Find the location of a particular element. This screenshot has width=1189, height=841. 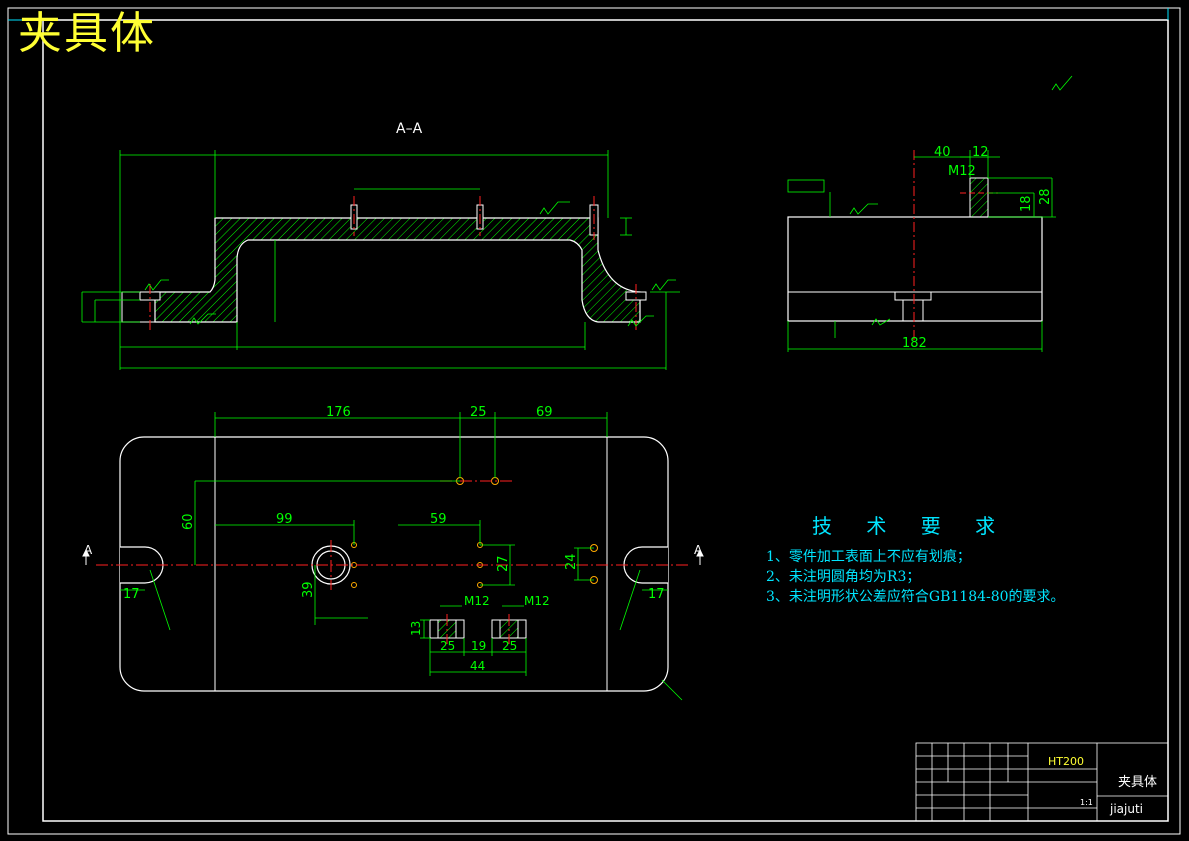

title-block-scale: 1:1 is located at coordinates (1086, 802).